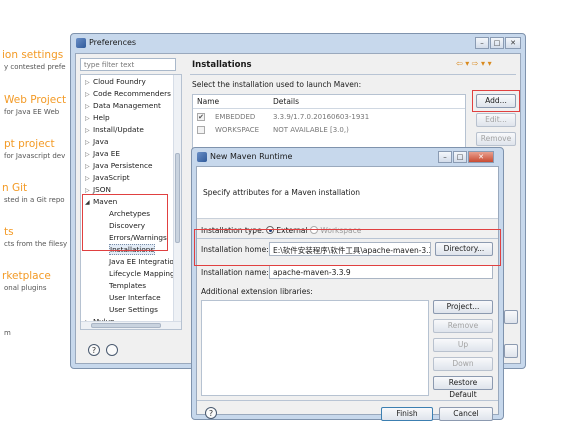 The height and width of the screenshot is (437, 562). What do you see at coordinates (25, 288) in the screenshot?
I see `welcome-item-desc: onal plugins` at bounding box center [25, 288].